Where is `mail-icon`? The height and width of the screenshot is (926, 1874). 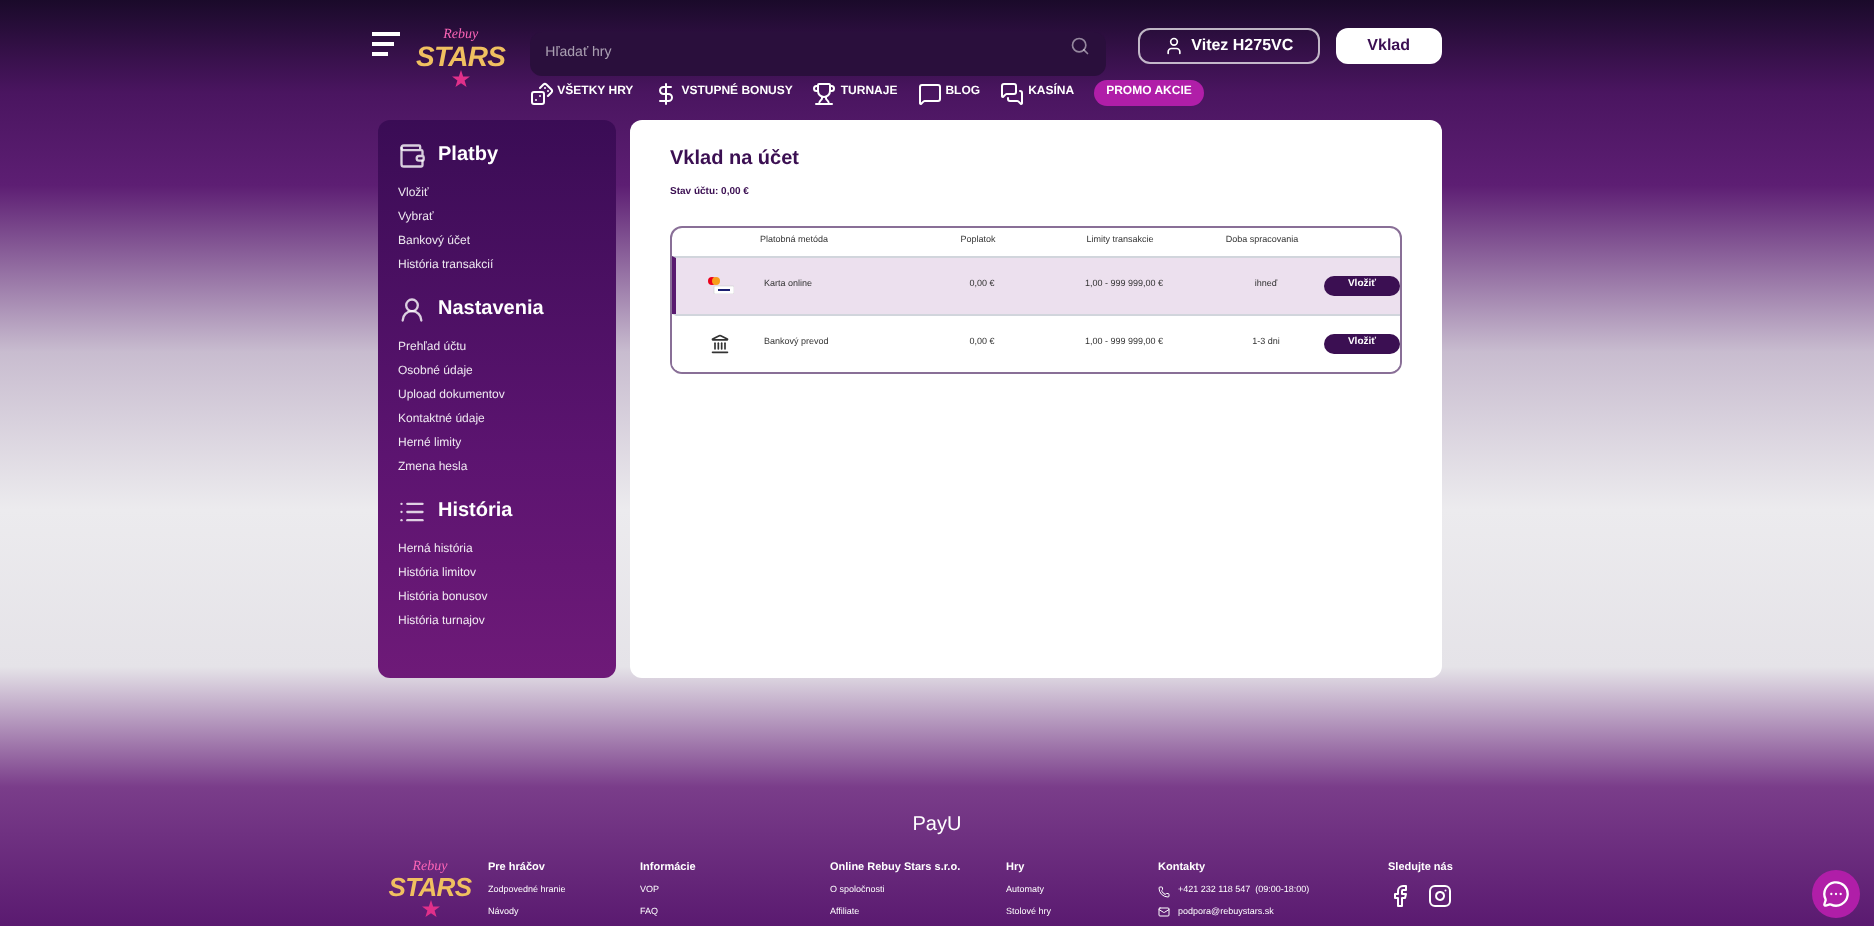 mail-icon is located at coordinates (1164, 912).